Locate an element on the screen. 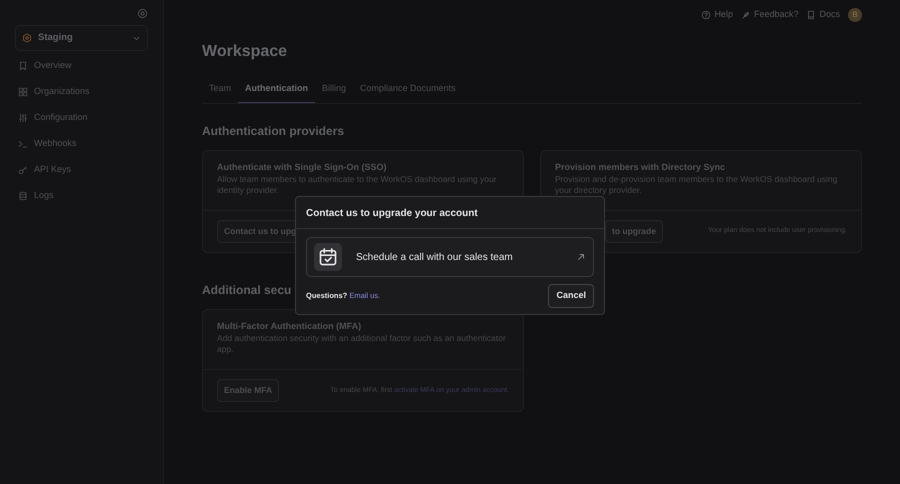  modal-title: Contact us to upgrade your account is located at coordinates (450, 213).